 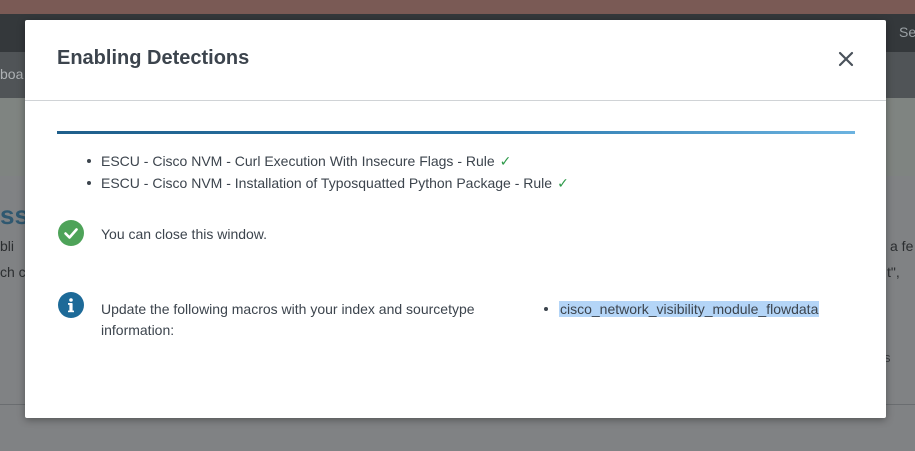 I want to click on background-nav-fragment: boa, so click(x=12, y=74).